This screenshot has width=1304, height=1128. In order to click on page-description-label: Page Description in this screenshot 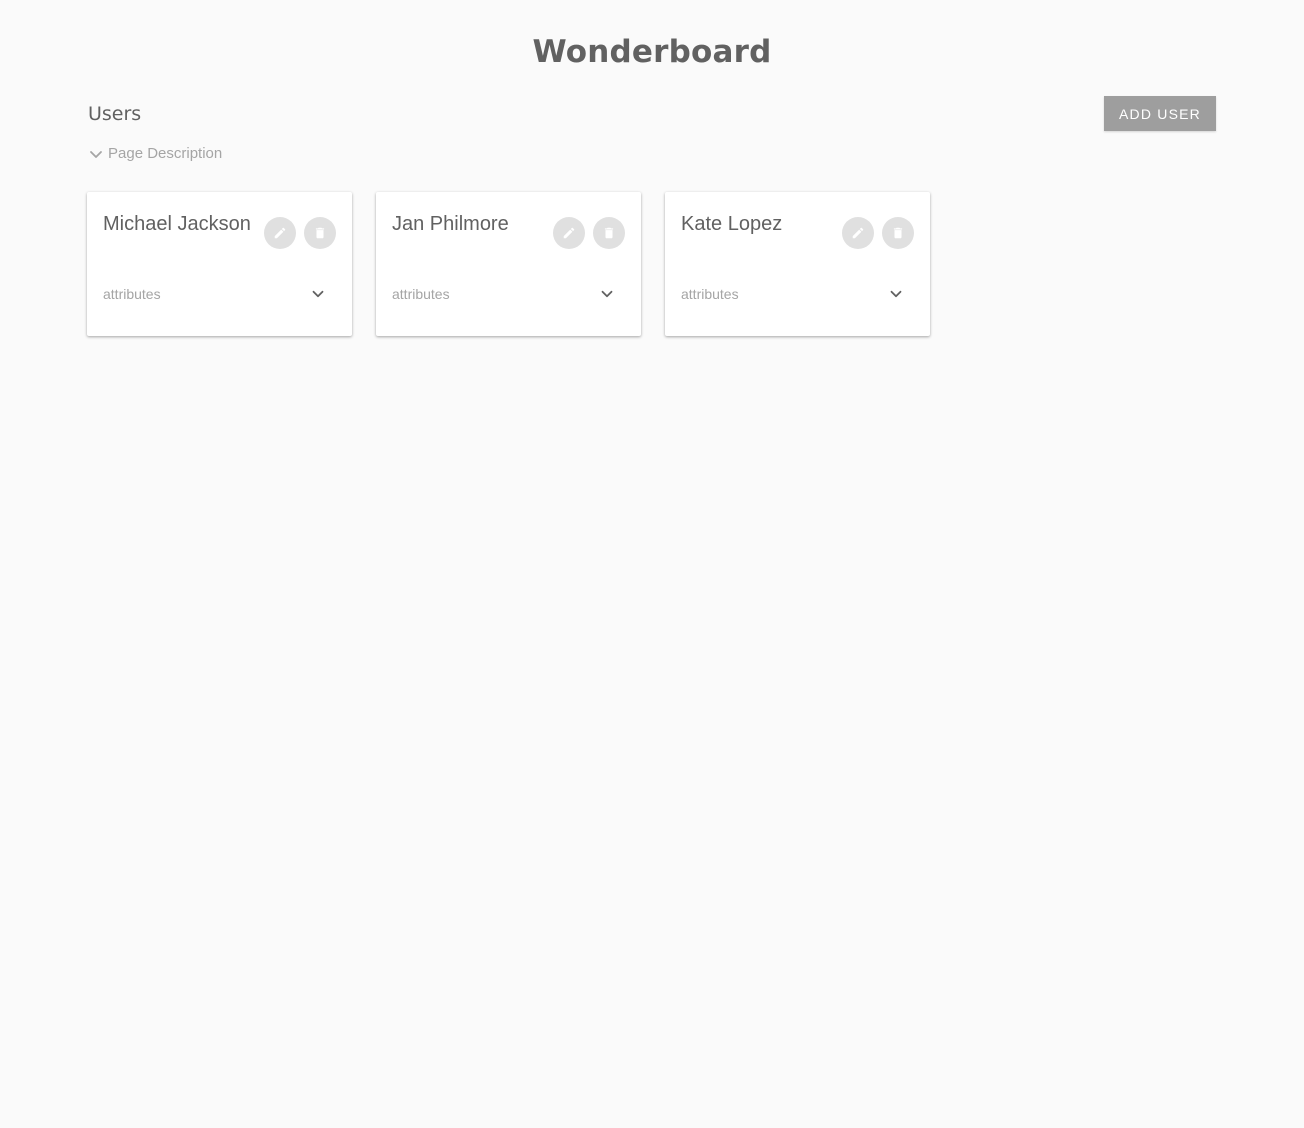, I will do `click(165, 153)`.